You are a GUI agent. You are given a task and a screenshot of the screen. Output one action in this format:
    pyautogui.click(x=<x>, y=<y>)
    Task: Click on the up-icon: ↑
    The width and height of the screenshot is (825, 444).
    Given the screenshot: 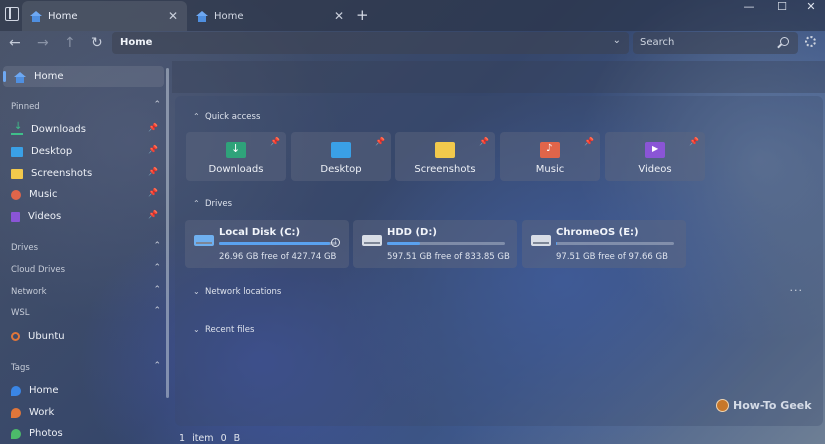 What is the action you would take?
    pyautogui.click(x=70, y=43)
    